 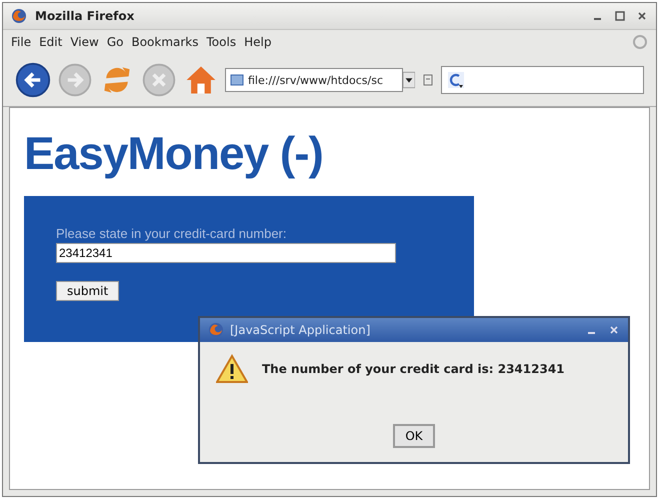 What do you see at coordinates (171, 233) in the screenshot?
I see `form-label: Please state in your credit-card number:` at bounding box center [171, 233].